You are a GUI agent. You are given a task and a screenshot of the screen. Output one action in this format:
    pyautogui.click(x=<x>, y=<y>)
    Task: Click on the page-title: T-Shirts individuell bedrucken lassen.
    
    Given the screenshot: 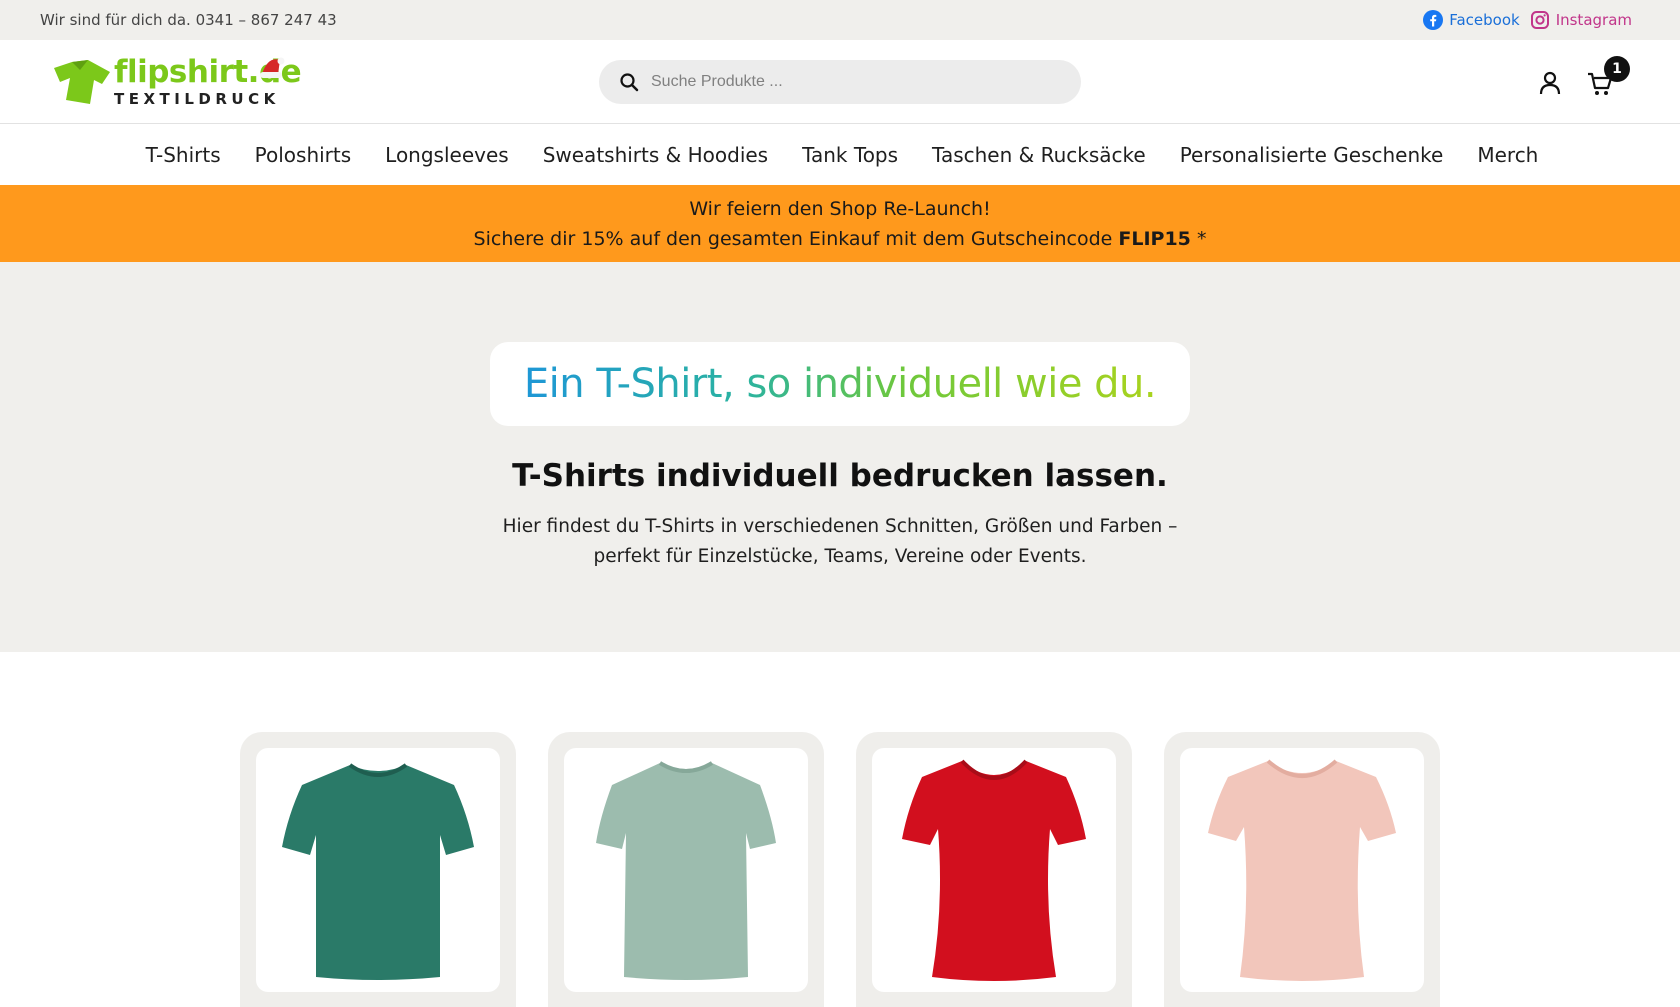 What is the action you would take?
    pyautogui.click(x=840, y=476)
    